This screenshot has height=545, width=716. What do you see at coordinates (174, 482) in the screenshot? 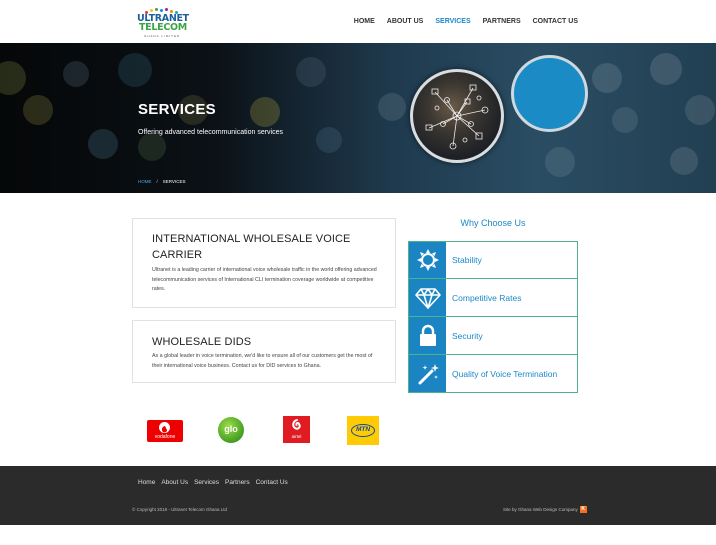
I see `footer-link-about-us: About Us` at bounding box center [174, 482].